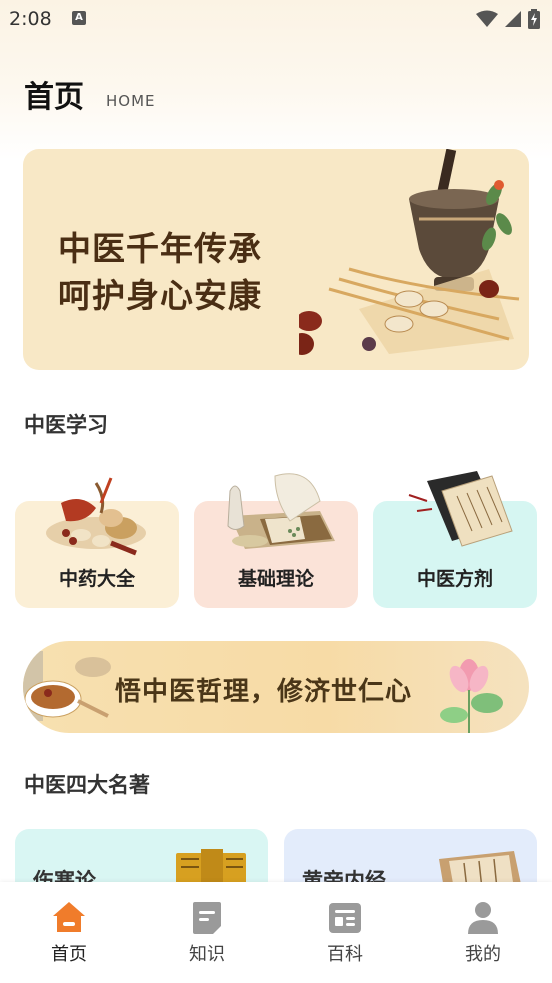 The height and width of the screenshot is (983, 552). What do you see at coordinates (281, 511) in the screenshot?
I see `theory-book-icon` at bounding box center [281, 511].